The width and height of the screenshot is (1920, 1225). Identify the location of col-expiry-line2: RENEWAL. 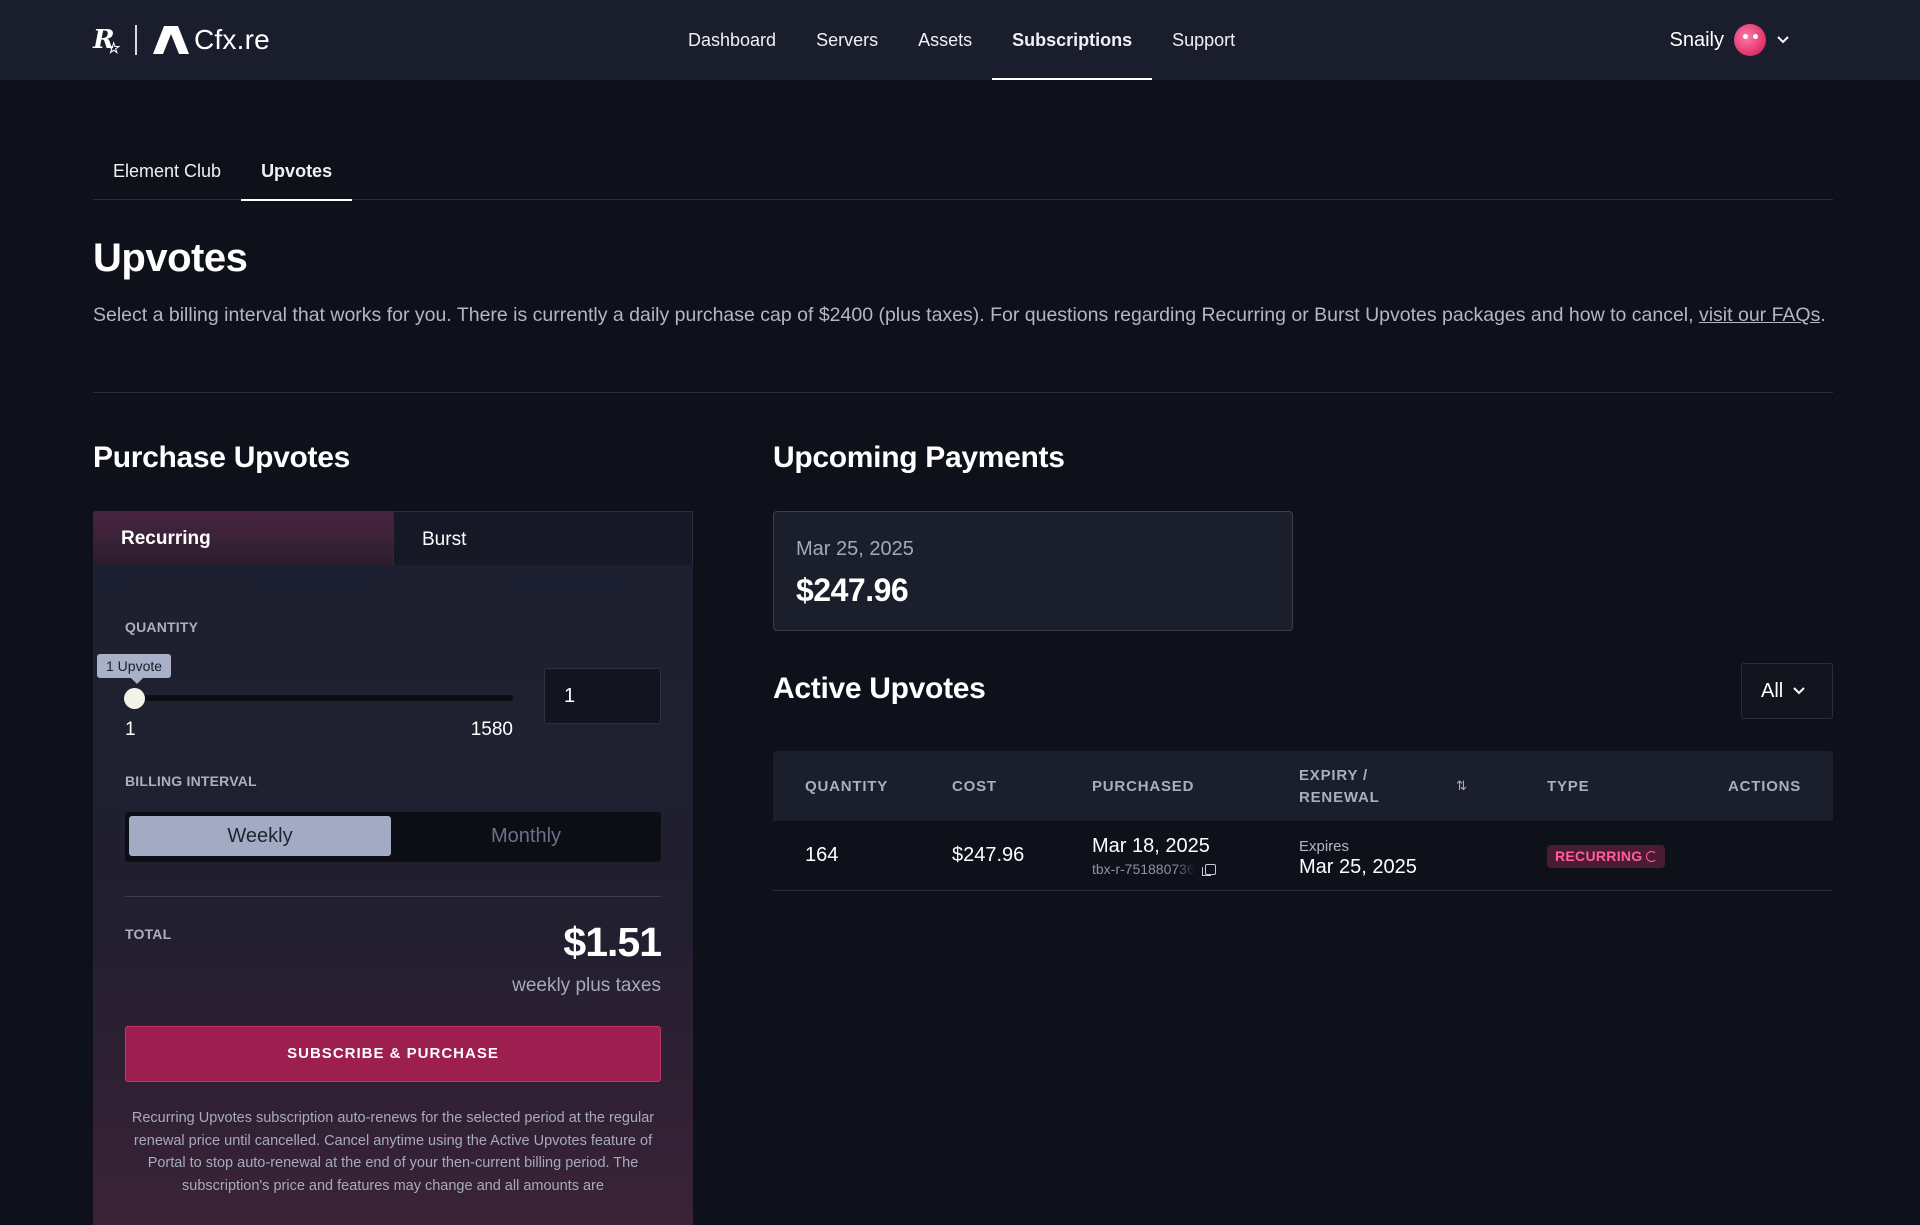
(1339, 797).